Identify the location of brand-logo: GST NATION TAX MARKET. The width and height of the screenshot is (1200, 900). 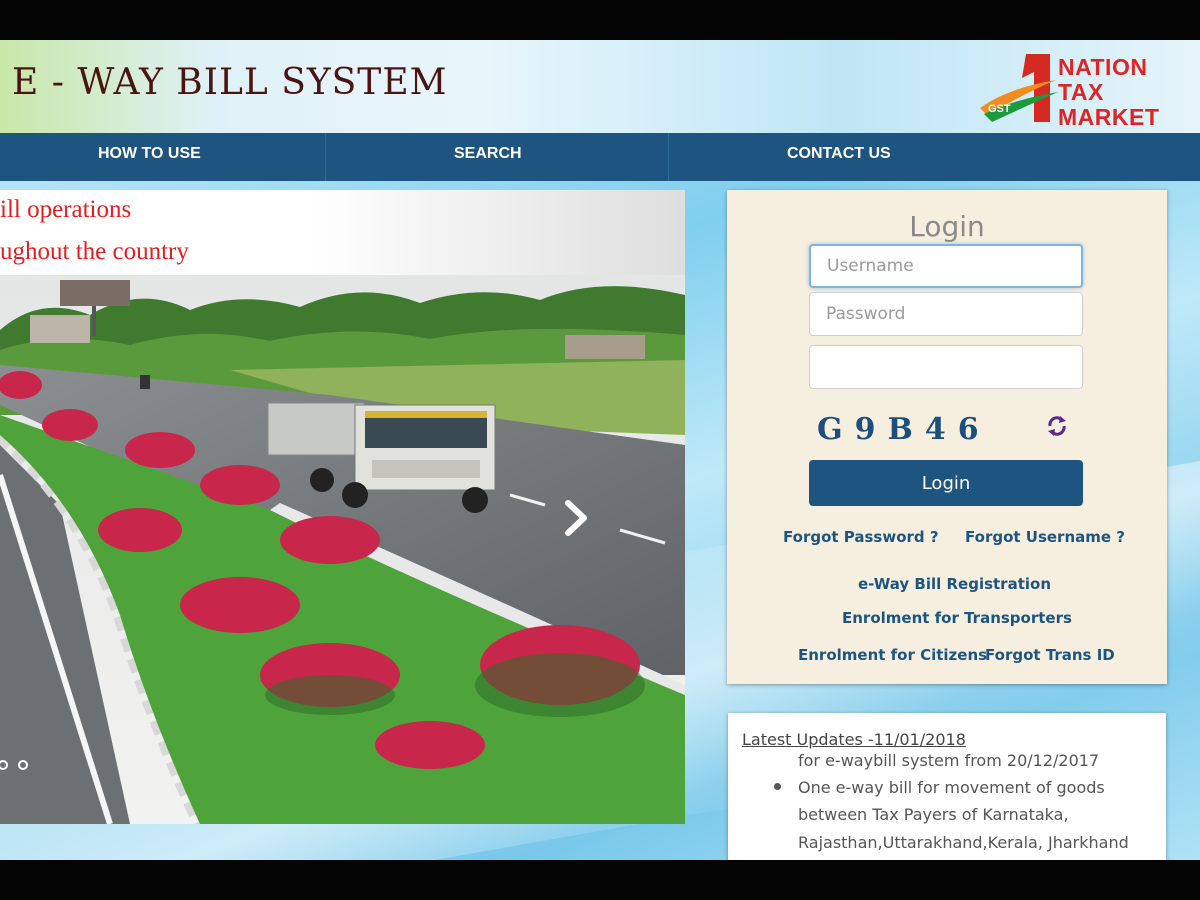
(1085, 90).